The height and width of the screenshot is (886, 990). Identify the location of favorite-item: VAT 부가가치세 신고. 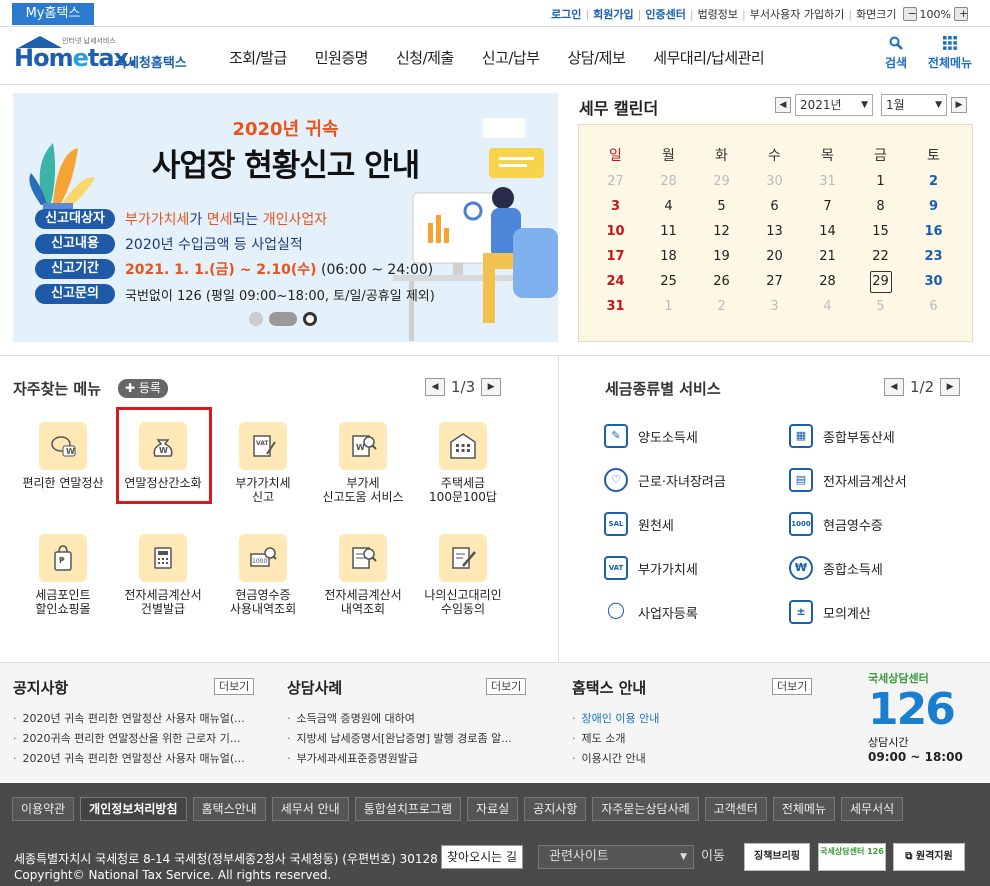
(263, 463).